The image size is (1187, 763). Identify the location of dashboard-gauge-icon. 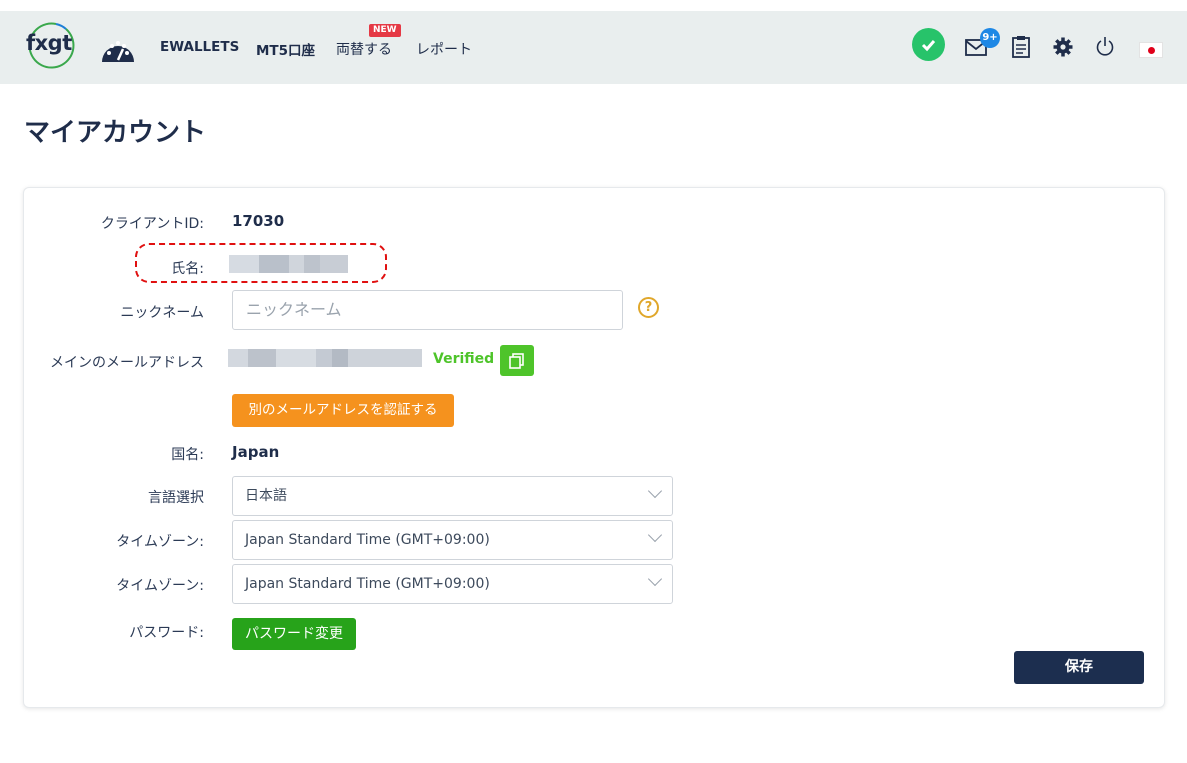
(118, 50).